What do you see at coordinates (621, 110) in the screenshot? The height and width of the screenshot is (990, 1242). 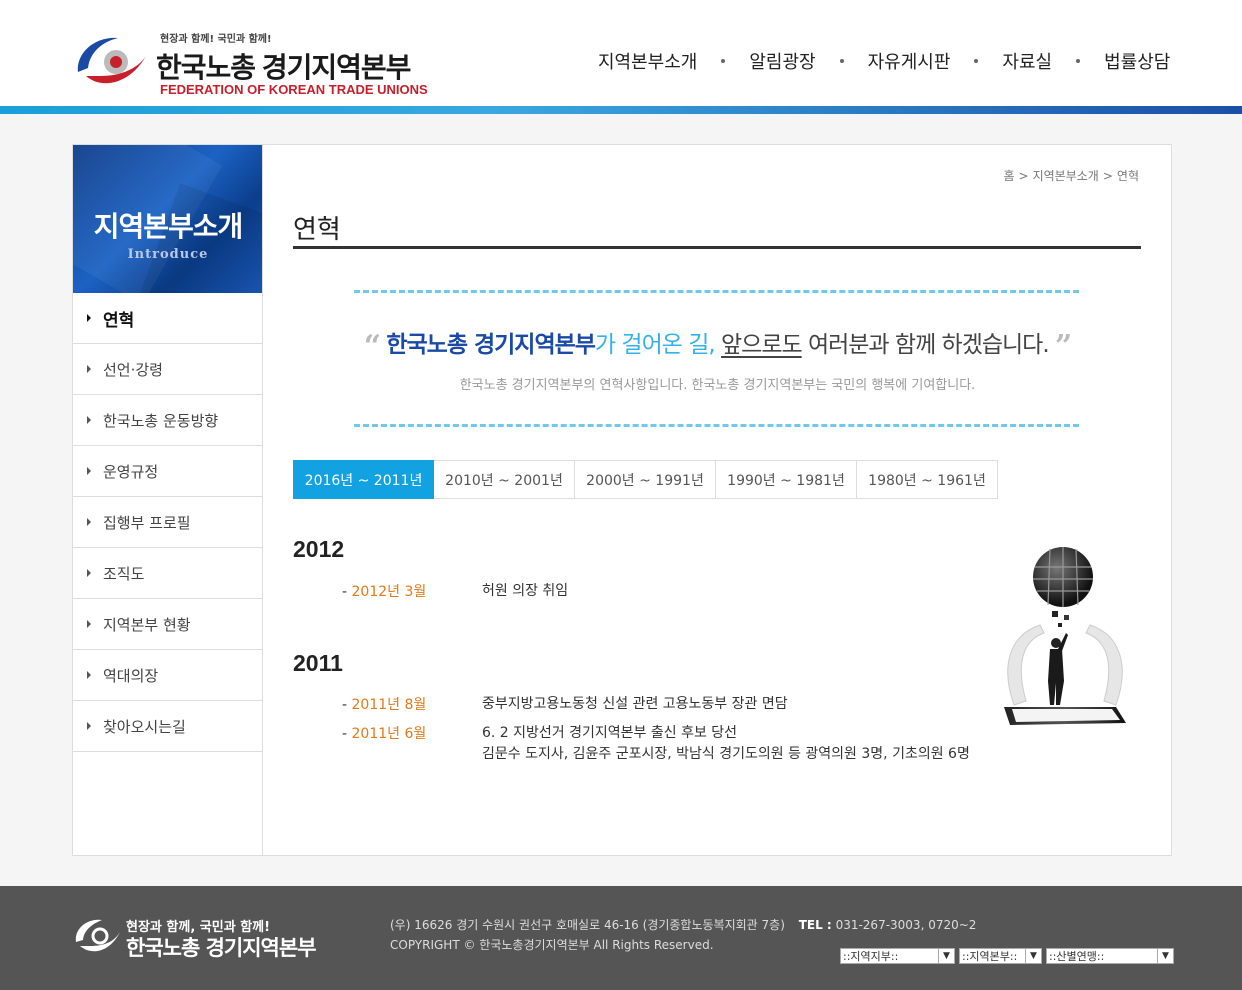 I see `header-divider` at bounding box center [621, 110].